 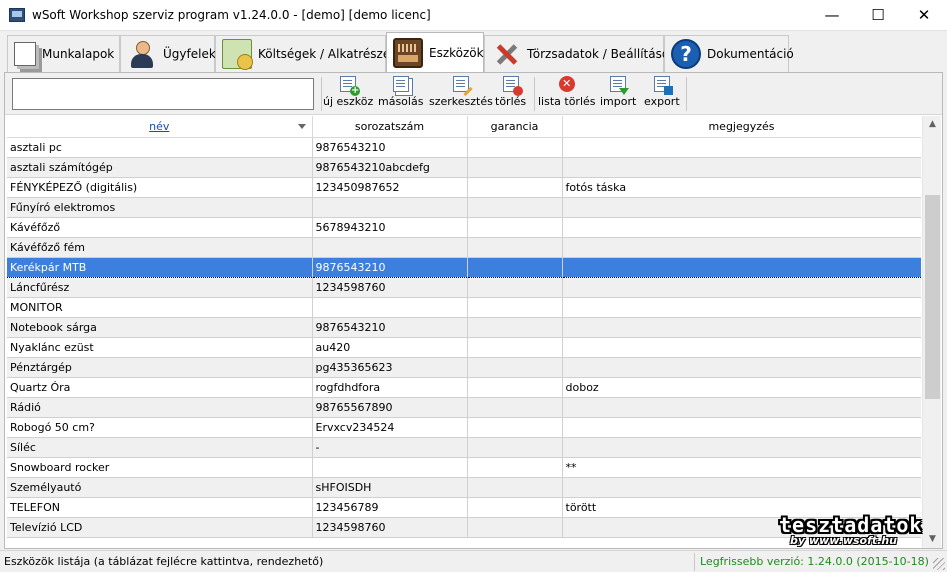 I want to click on table-row: Nyaklánc ezüst au420, so click(x=464, y=347).